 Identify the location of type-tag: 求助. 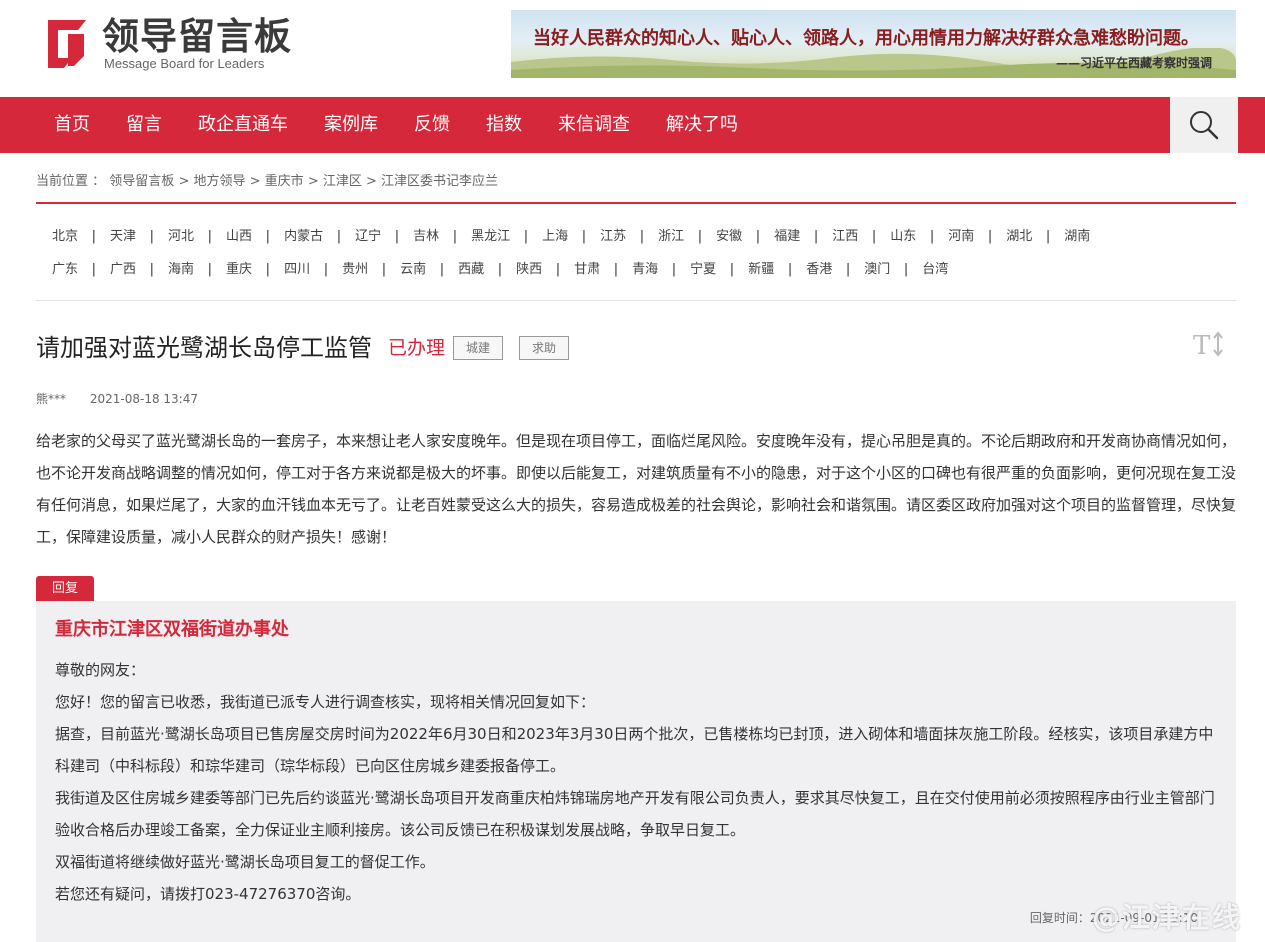
(544, 348).